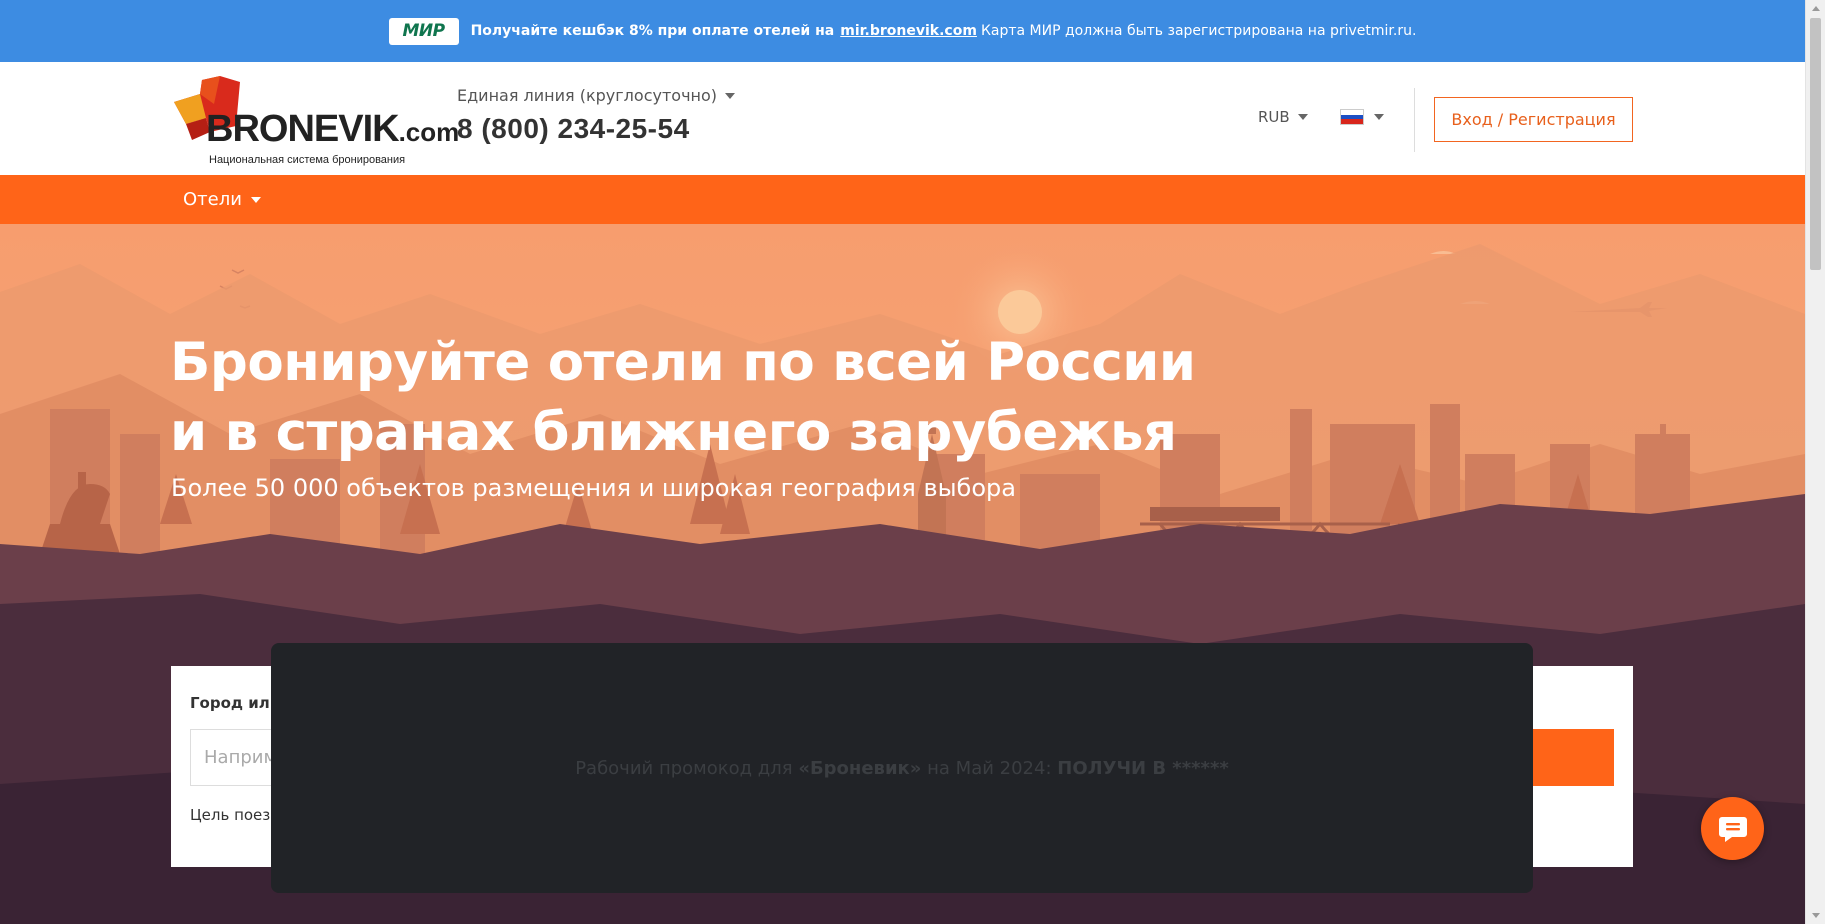  Describe the element at coordinates (908, 31) in the screenshot. I see `promo-link: mir.bronevik.com` at that location.